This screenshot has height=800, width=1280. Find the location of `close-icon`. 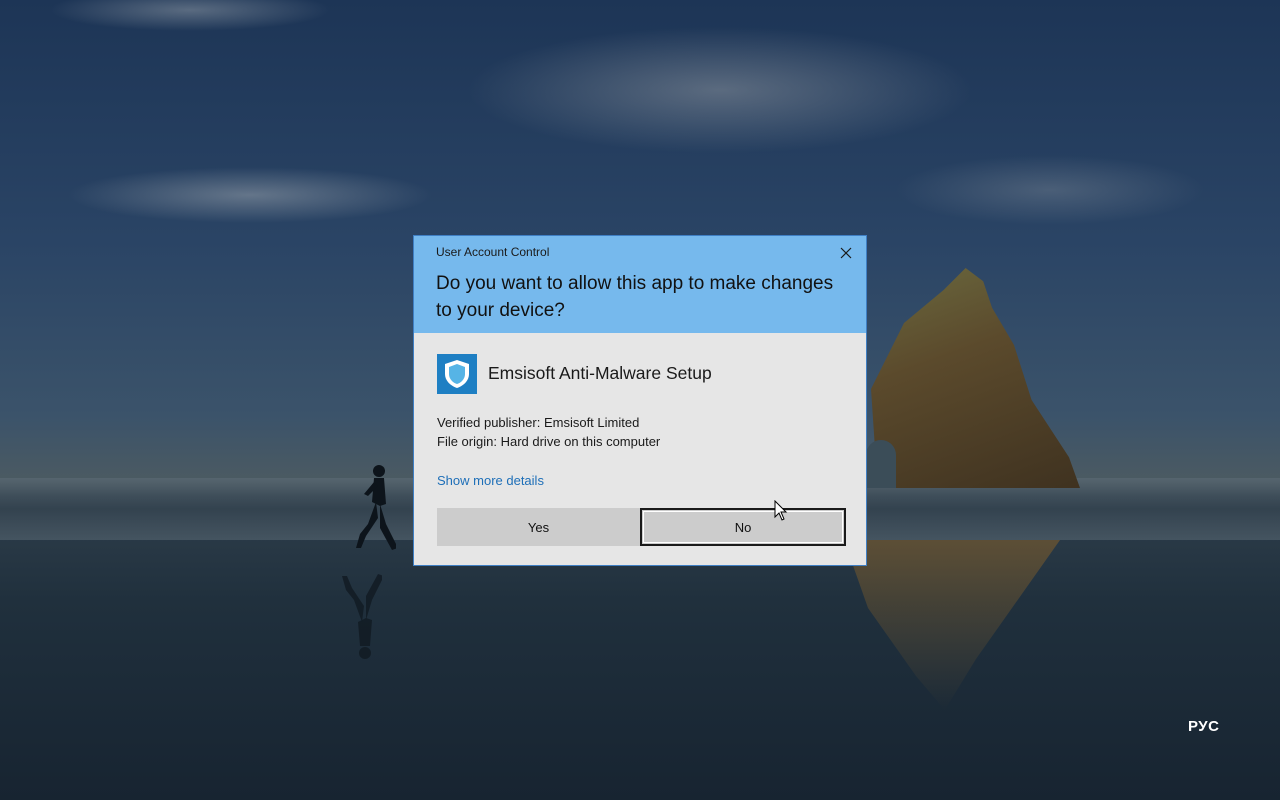

close-icon is located at coordinates (846, 253).